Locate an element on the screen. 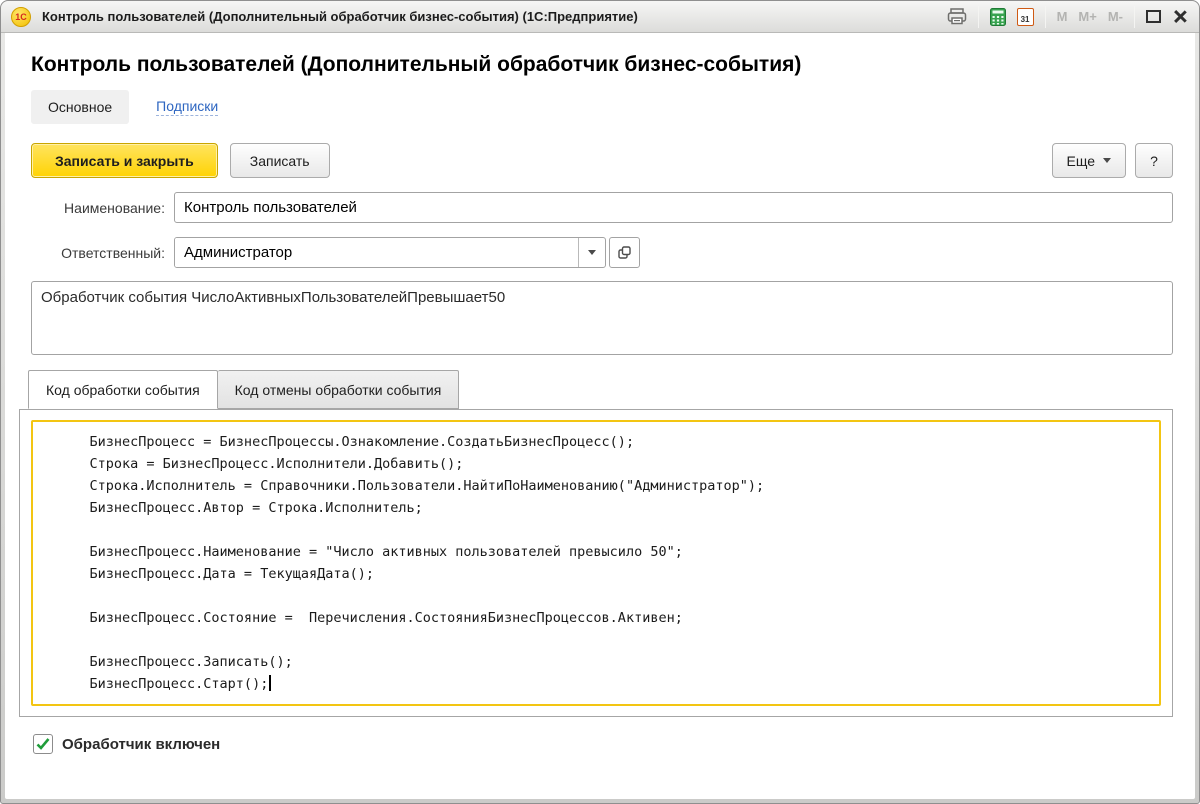 This screenshot has width=1200, height=804. name-field-row: Наименование: is located at coordinates (602, 207).